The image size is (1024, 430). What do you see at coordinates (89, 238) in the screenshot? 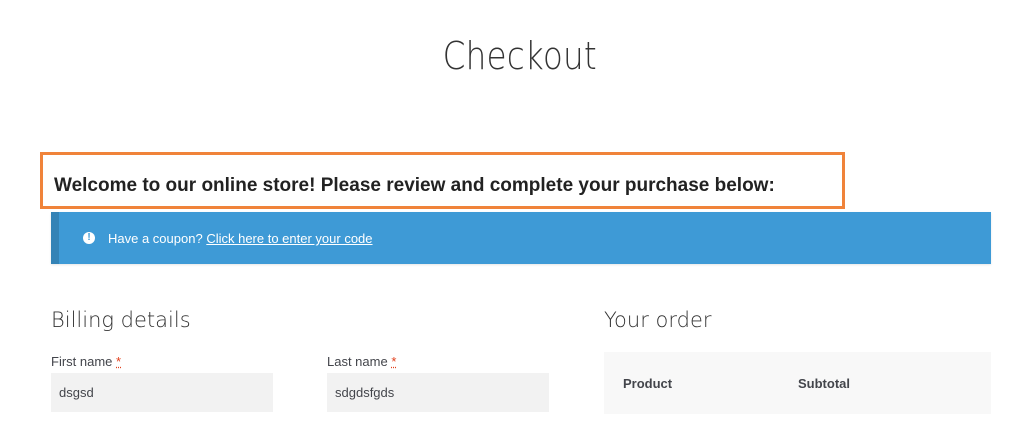
I see `info-icon: !` at bounding box center [89, 238].